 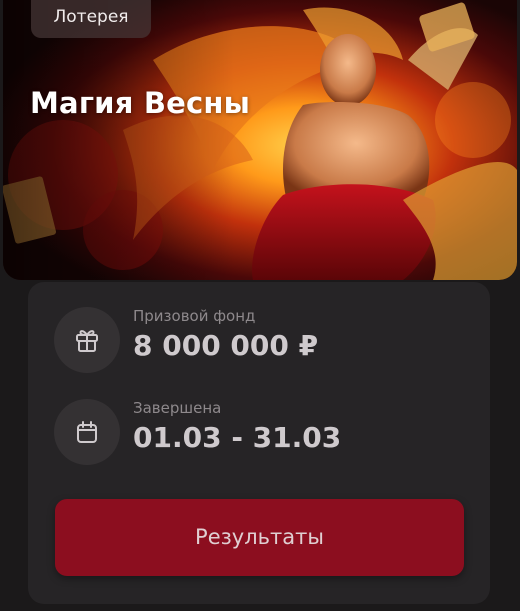 I want to click on prize-fund-label: Призовой фонд, so click(x=194, y=316).